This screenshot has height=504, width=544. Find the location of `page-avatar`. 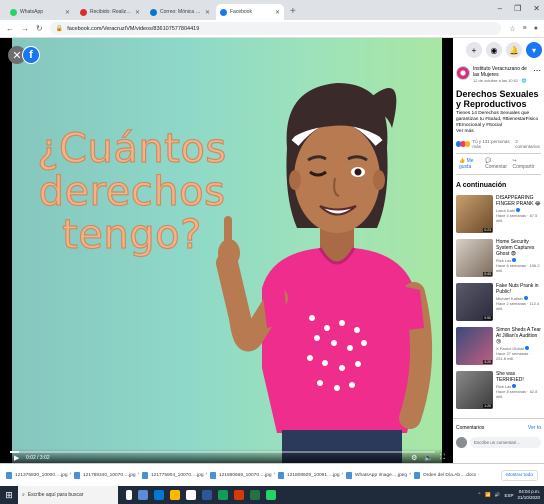

page-avatar is located at coordinates (463, 73).